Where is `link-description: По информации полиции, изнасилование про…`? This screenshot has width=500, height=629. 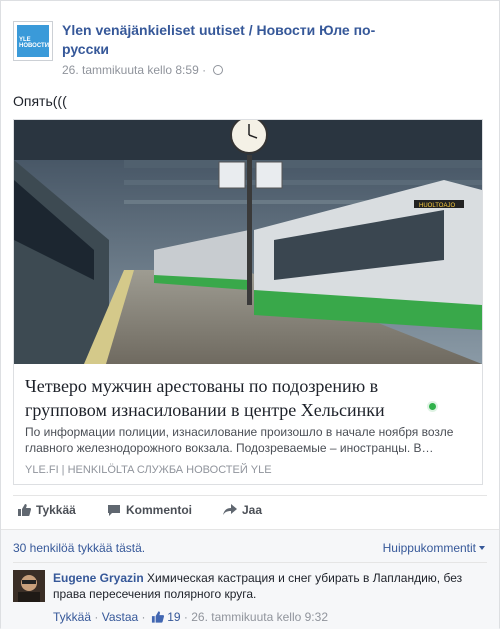 link-description: По информации полиции, изнасилование про… is located at coordinates (239, 440).